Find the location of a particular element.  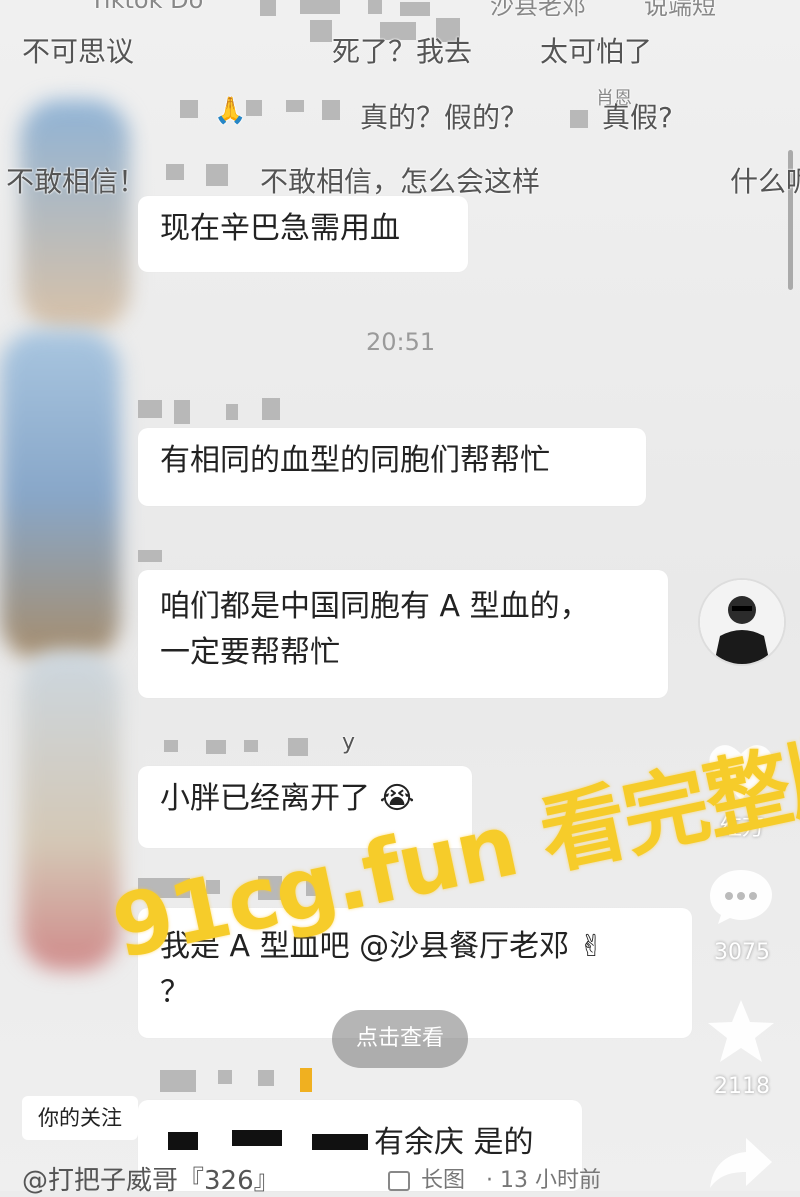

star-icon is located at coordinates (741, 1031).